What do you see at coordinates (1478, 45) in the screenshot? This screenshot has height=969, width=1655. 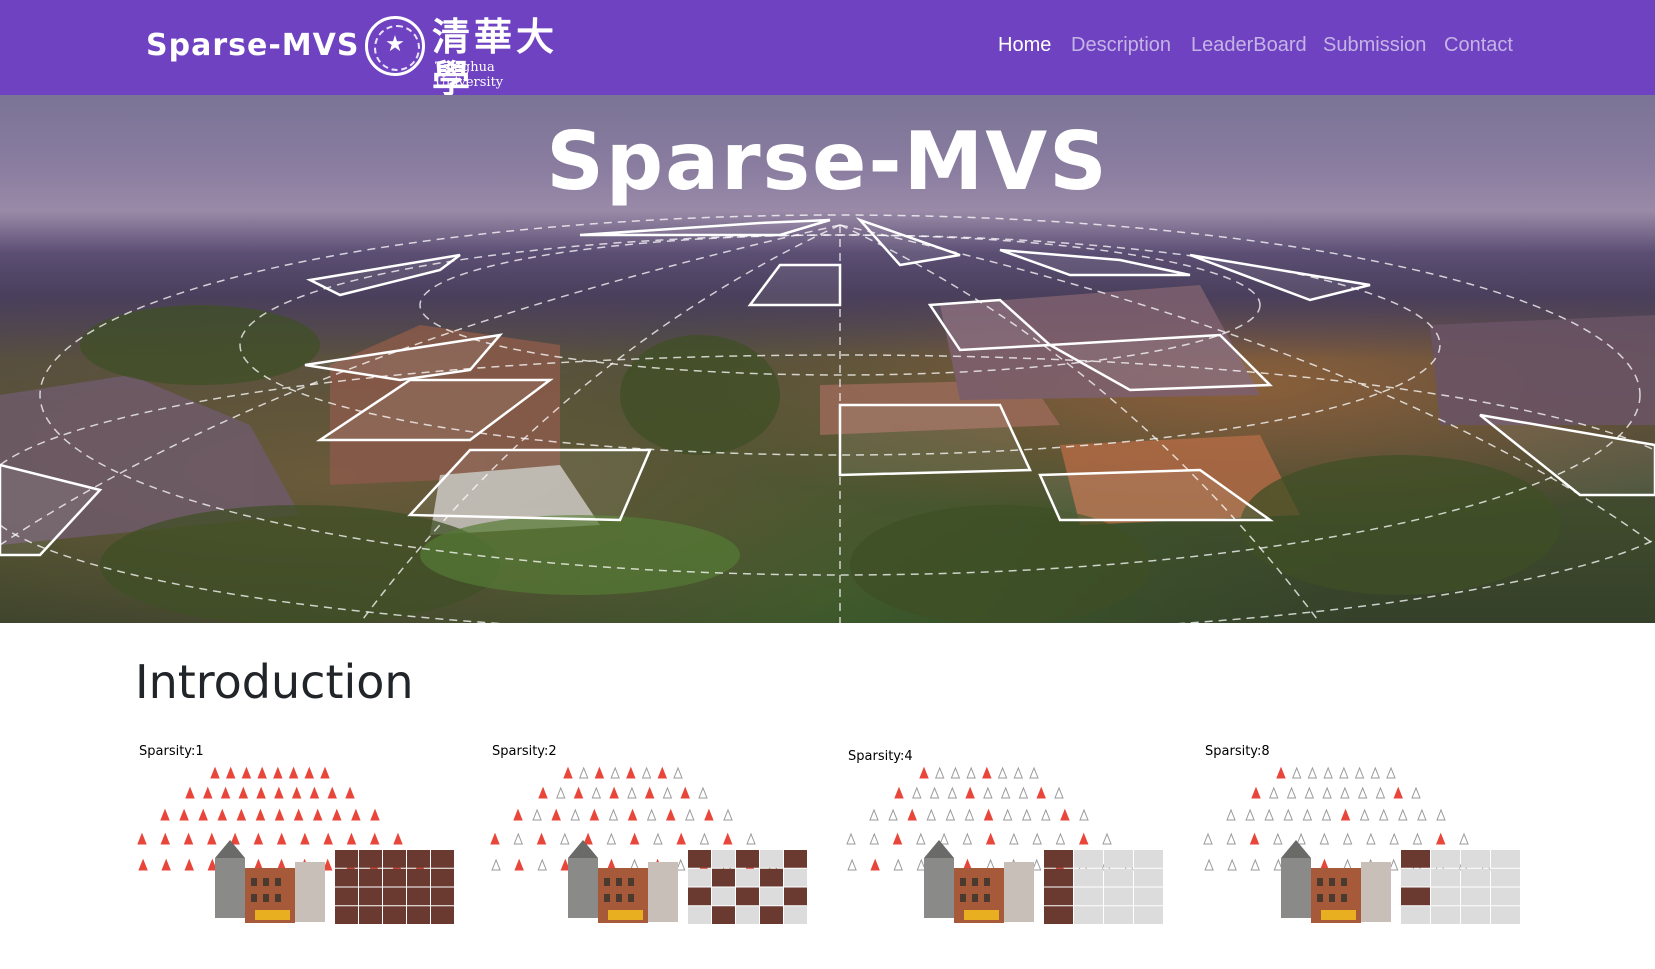 I see `nav-contact: Contact` at bounding box center [1478, 45].